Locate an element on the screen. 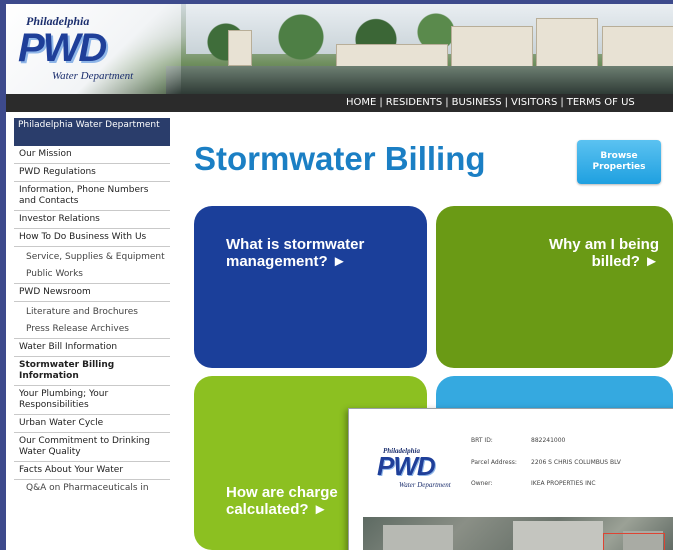 This screenshot has height=550, width=673. sidebar-item-water-cycle: Urban Water Cycle is located at coordinates (92, 424).